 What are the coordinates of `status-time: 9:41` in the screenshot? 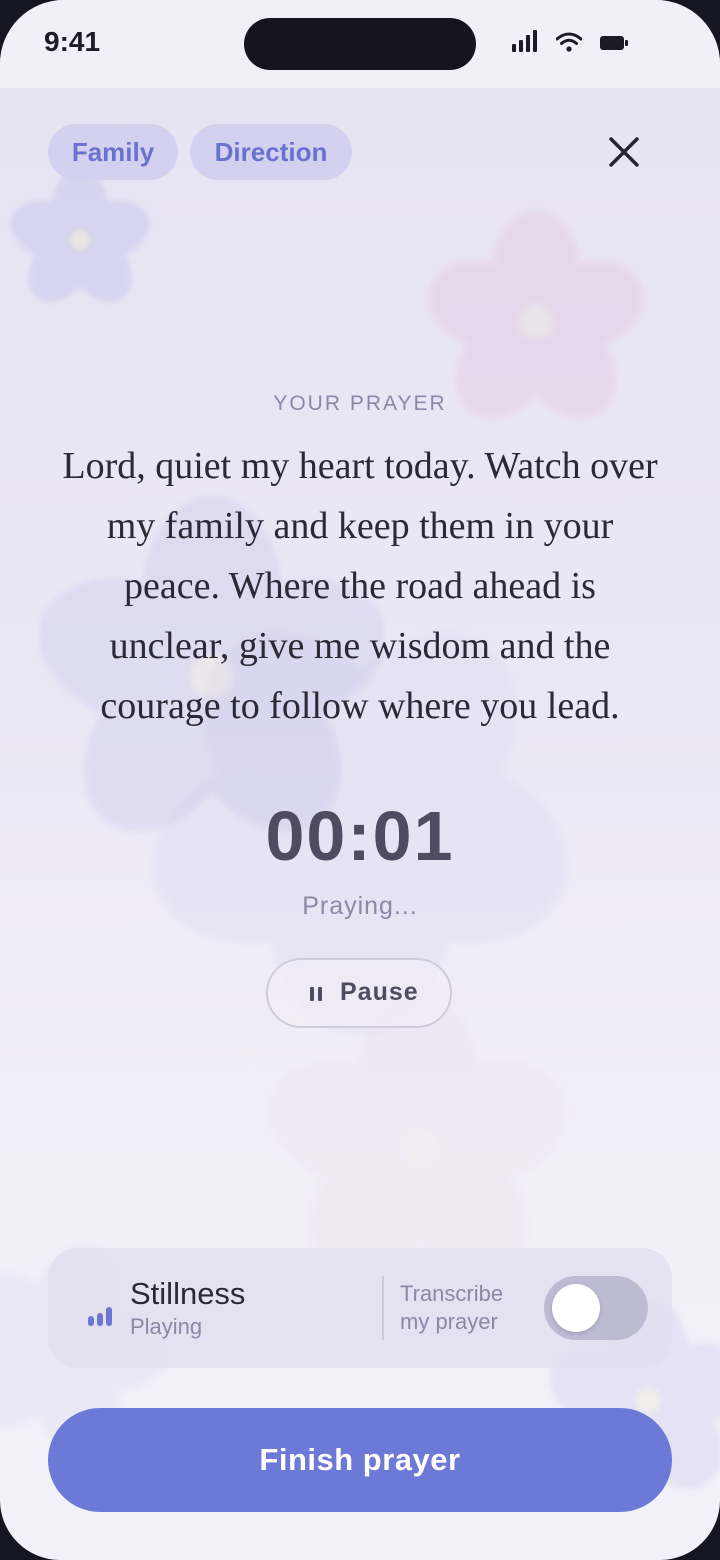 It's located at (72, 41).